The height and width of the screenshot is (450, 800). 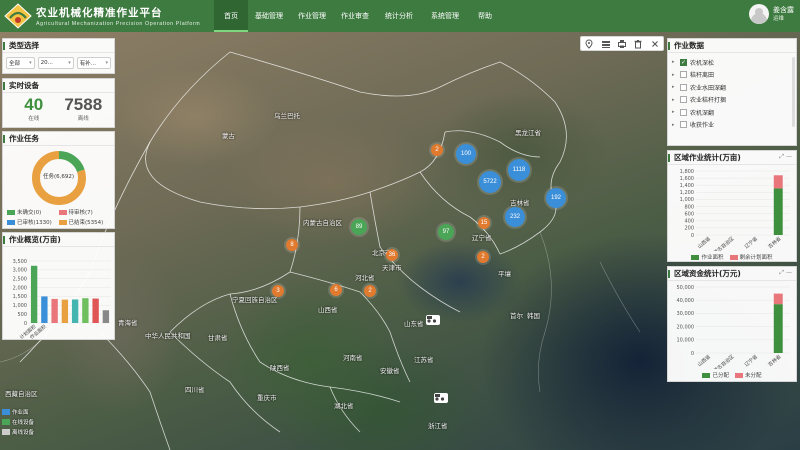 I want to click on close-icon, so click(x=655, y=44).